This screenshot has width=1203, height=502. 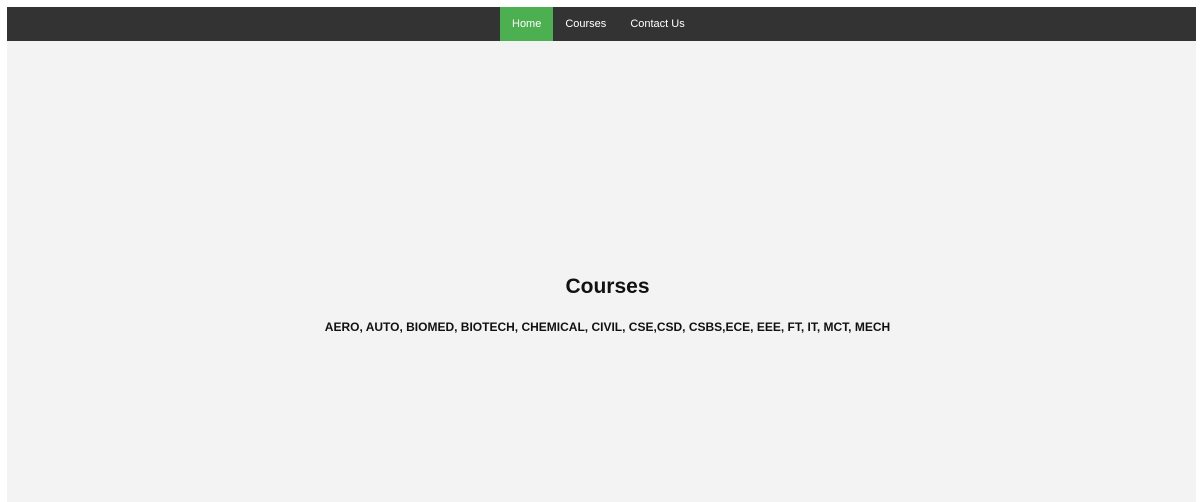 I want to click on nav-item-home: Home, so click(x=527, y=24).